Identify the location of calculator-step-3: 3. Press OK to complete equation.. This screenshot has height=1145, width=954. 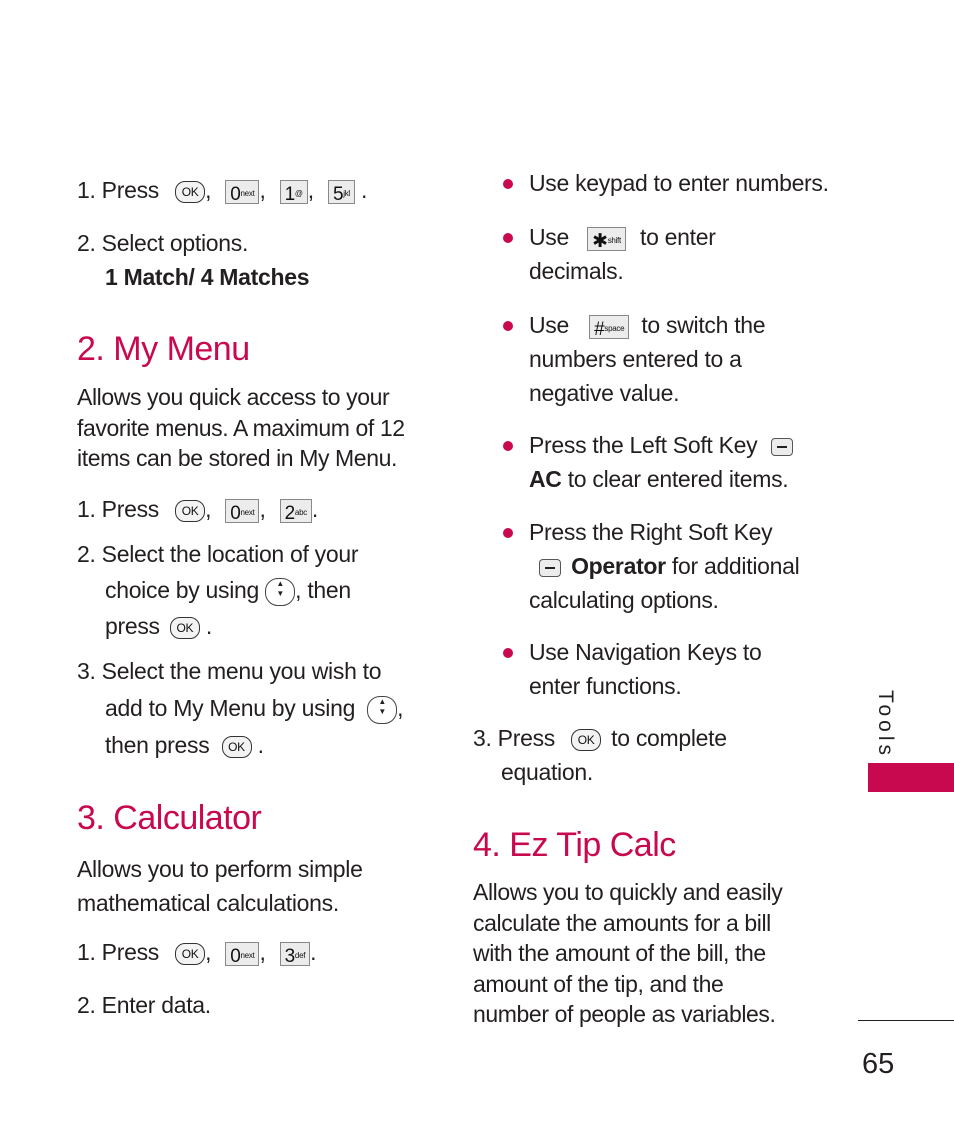
(600, 755).